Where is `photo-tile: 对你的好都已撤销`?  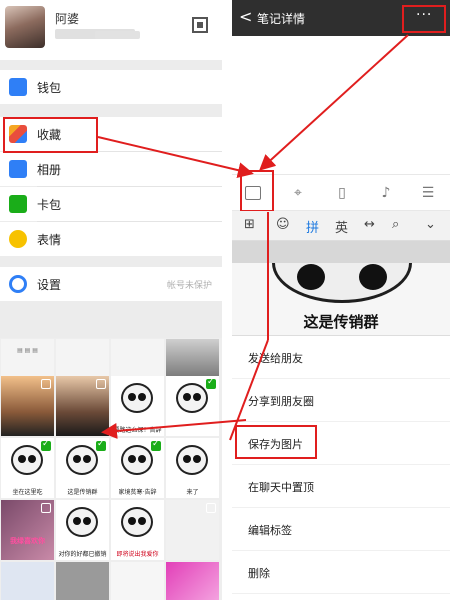 photo-tile: 对你的好都已撤销 is located at coordinates (82, 530).